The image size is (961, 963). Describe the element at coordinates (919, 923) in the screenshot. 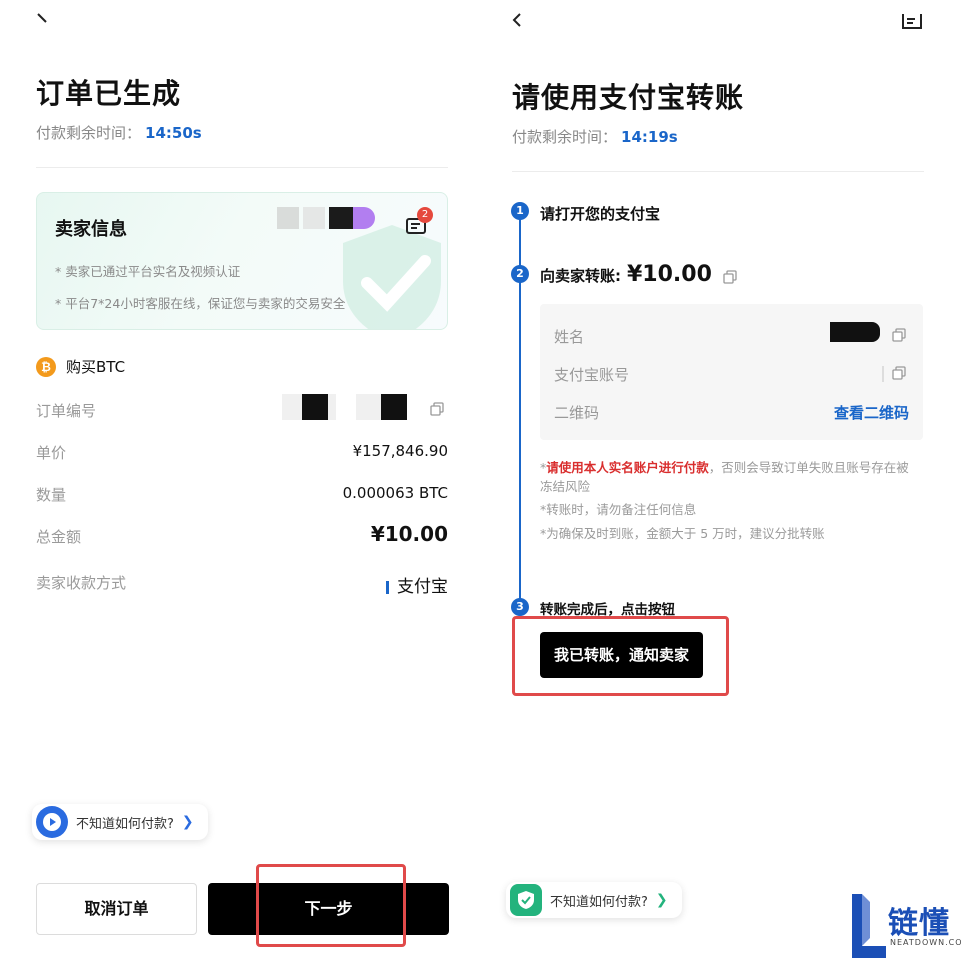

I see `logo-text: 链懂` at that location.